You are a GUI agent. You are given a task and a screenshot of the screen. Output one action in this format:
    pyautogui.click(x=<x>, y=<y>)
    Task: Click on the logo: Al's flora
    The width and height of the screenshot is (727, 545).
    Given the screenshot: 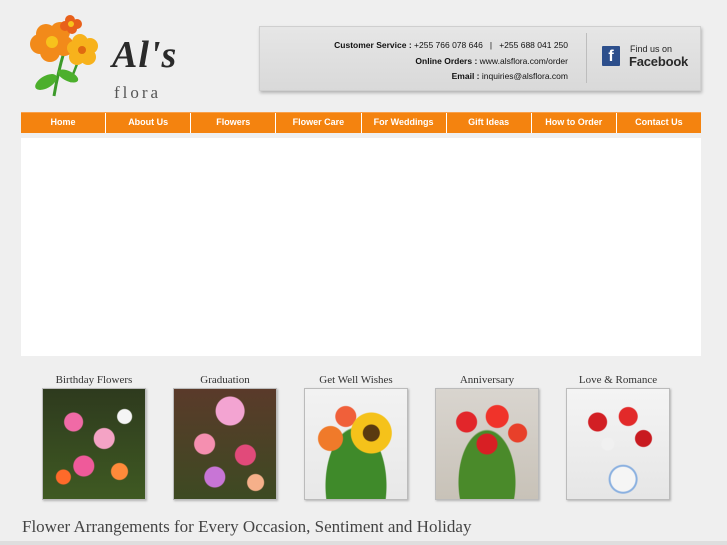 What is the action you would take?
    pyautogui.click(x=101, y=57)
    